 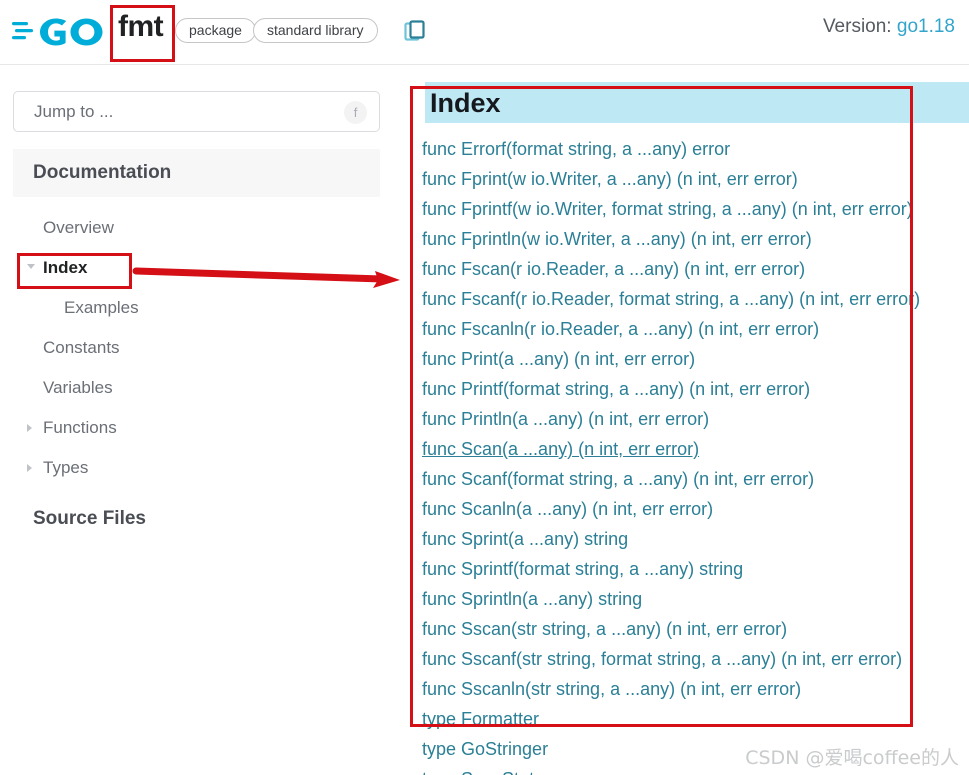 What do you see at coordinates (58, 32) in the screenshot?
I see `go-logo-icon` at bounding box center [58, 32].